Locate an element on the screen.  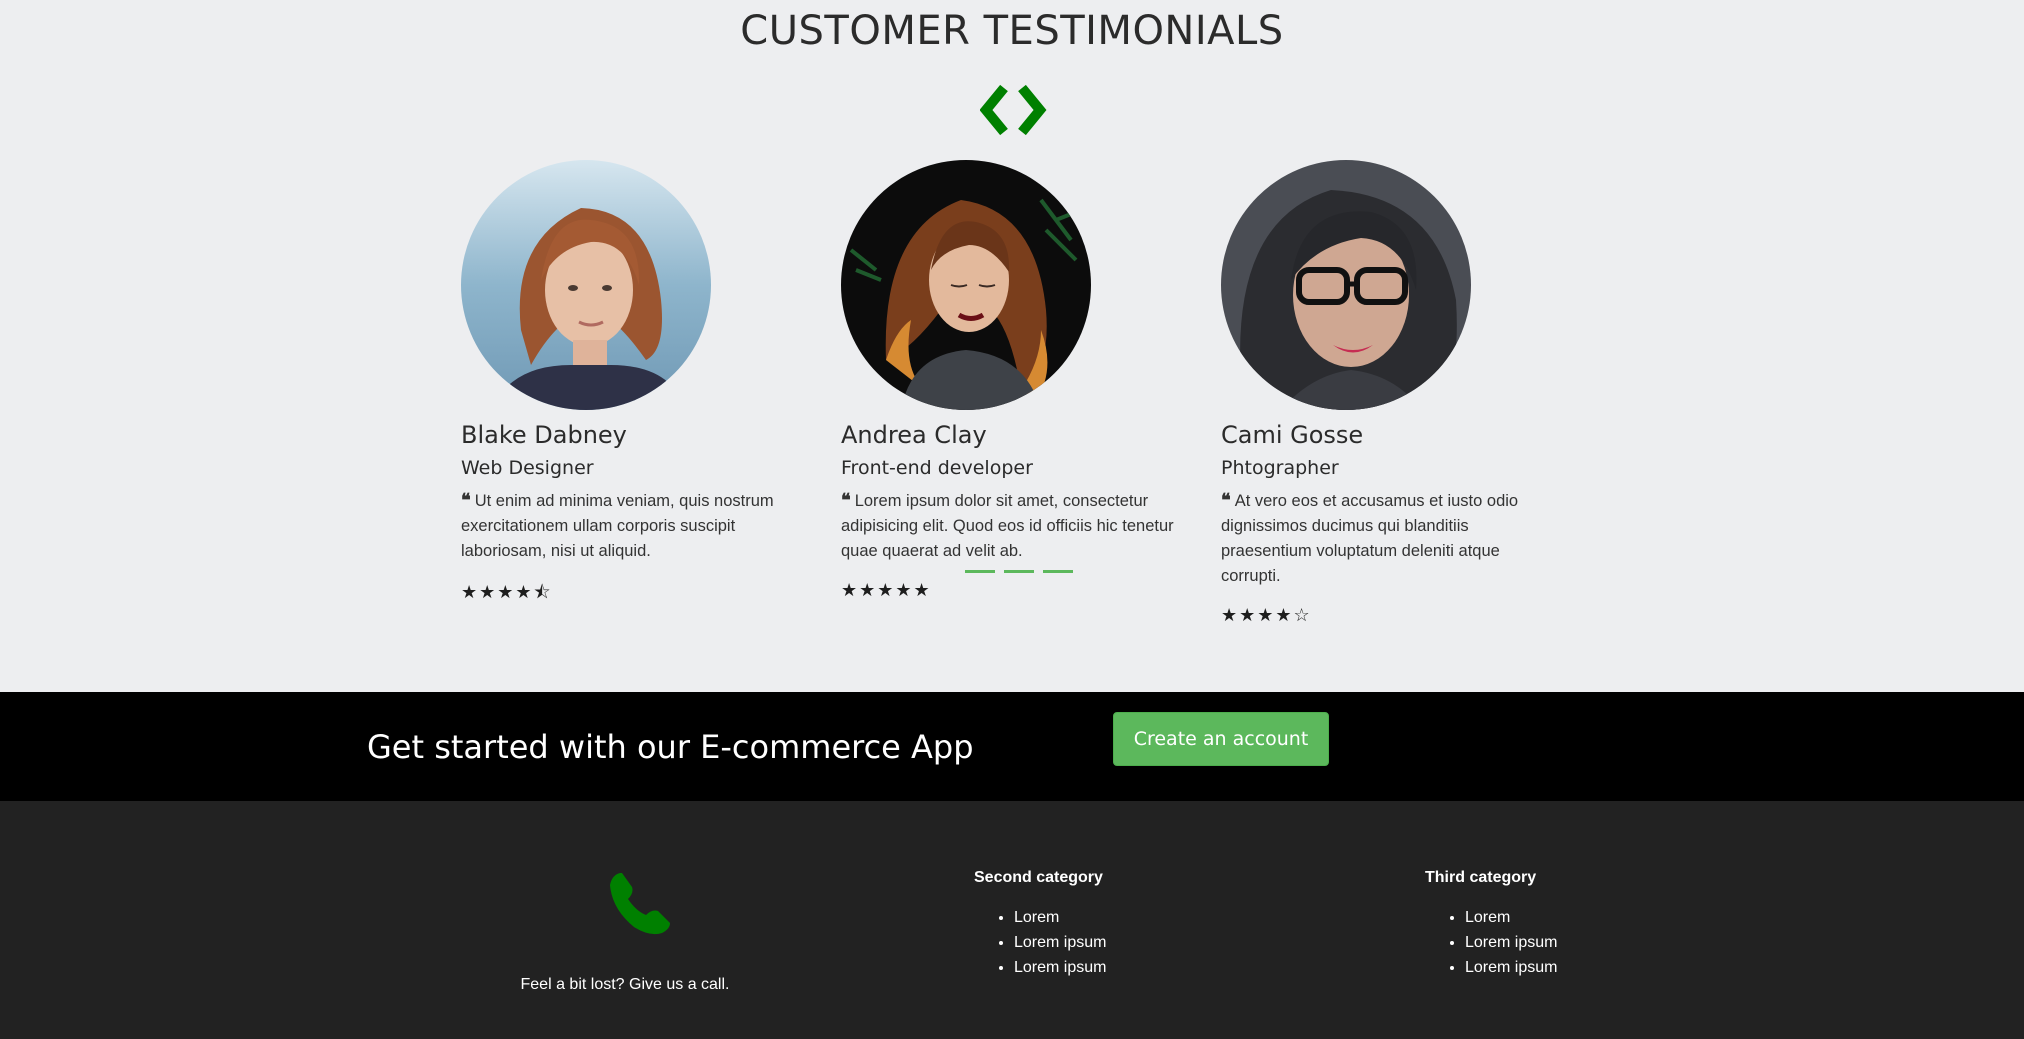
carousel-indicators is located at coordinates (1023, 569).